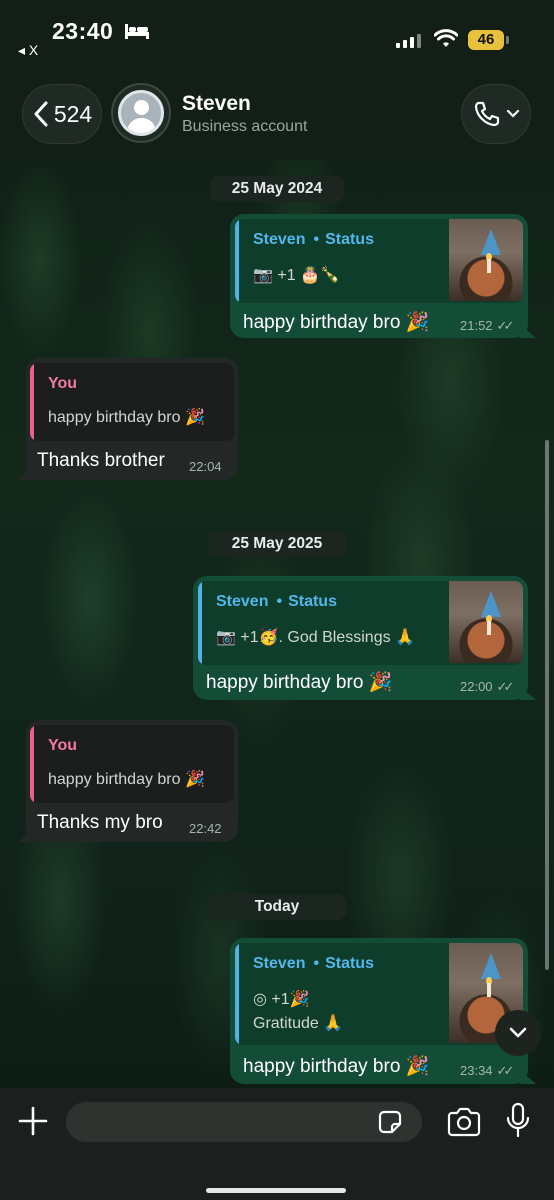  What do you see at coordinates (205, 828) in the screenshot?
I see `message-time: 22:42` at bounding box center [205, 828].